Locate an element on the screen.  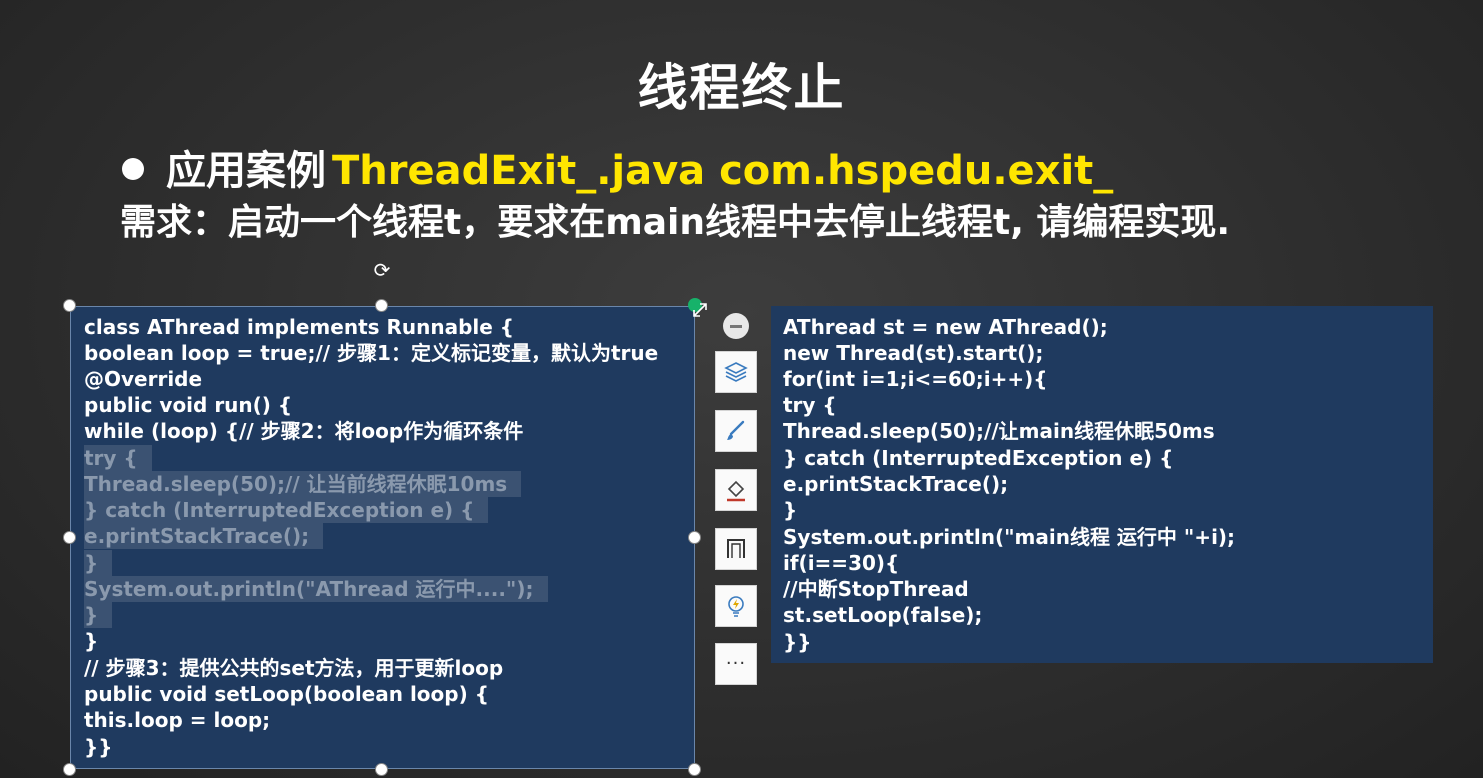
fill-button is located at coordinates (736, 490).